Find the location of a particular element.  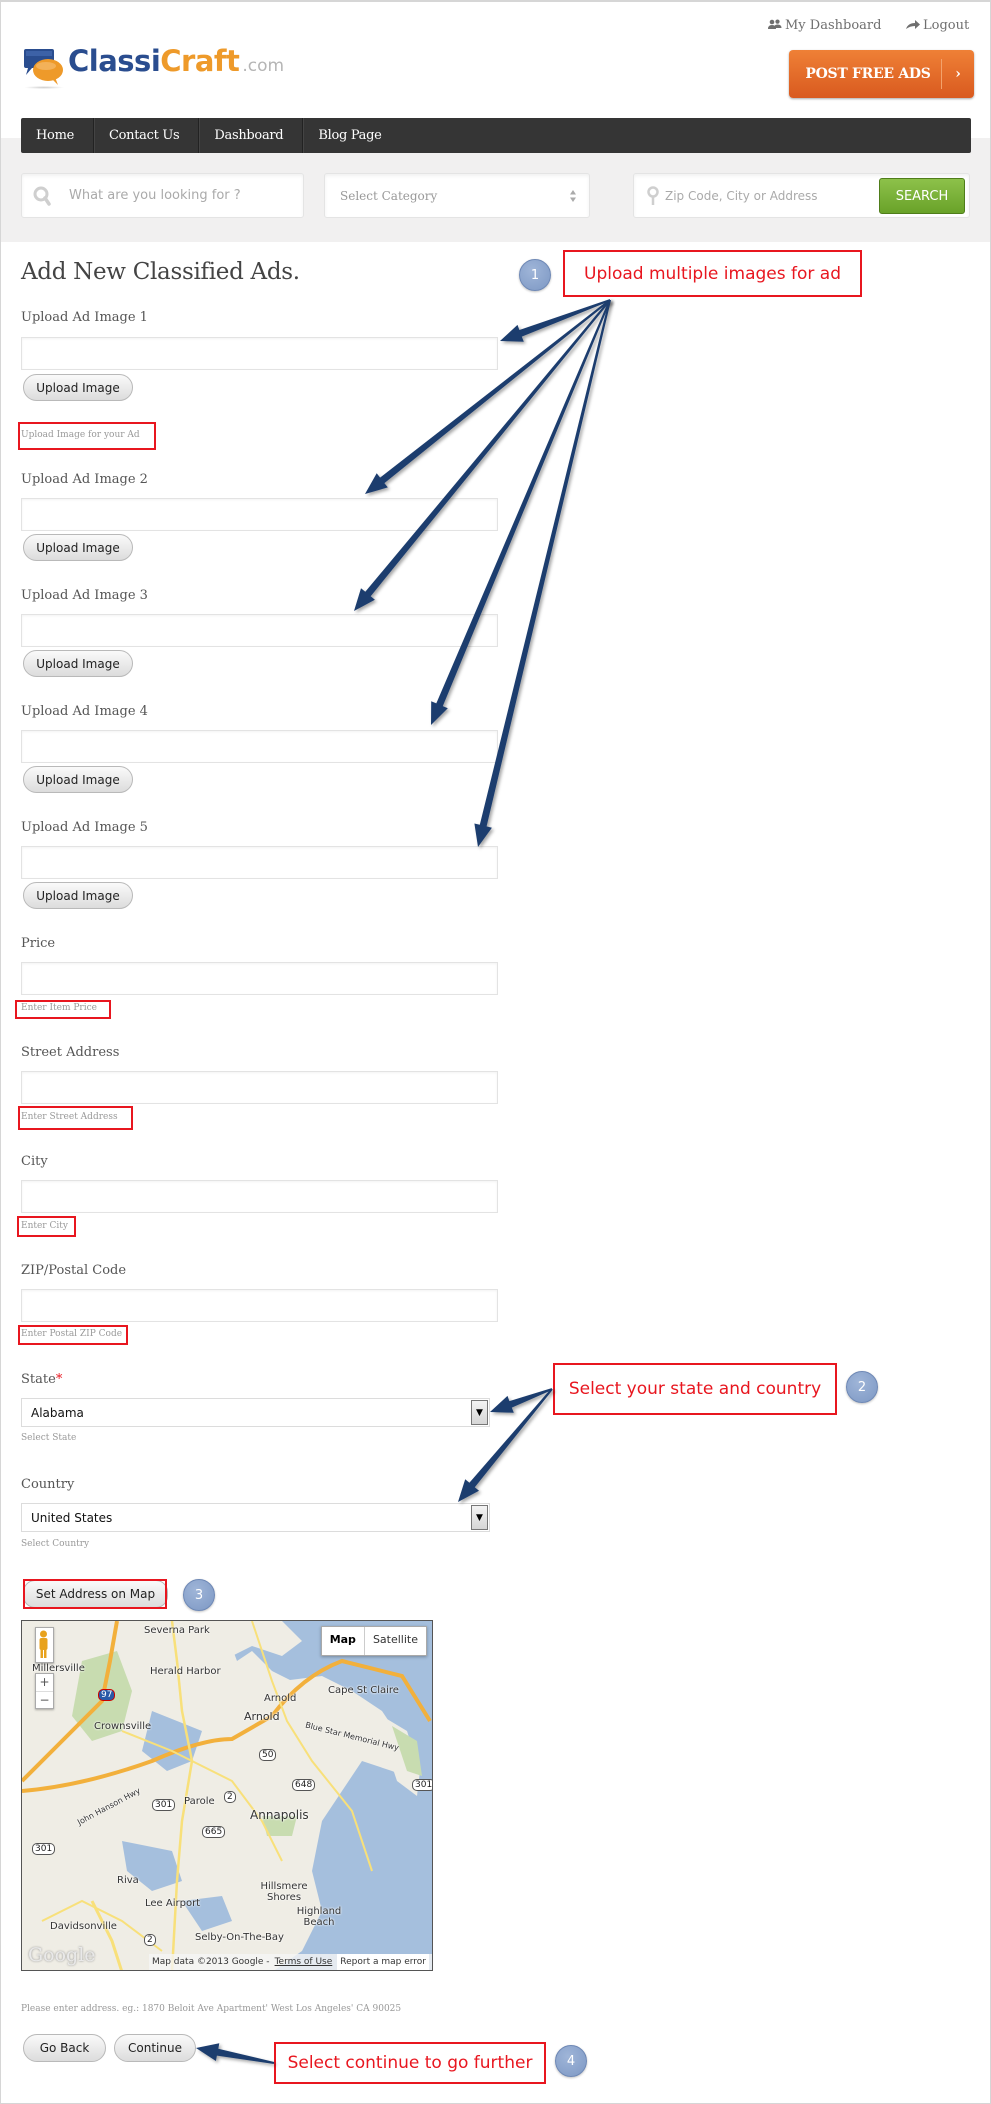

logo-icon is located at coordinates (44, 67).